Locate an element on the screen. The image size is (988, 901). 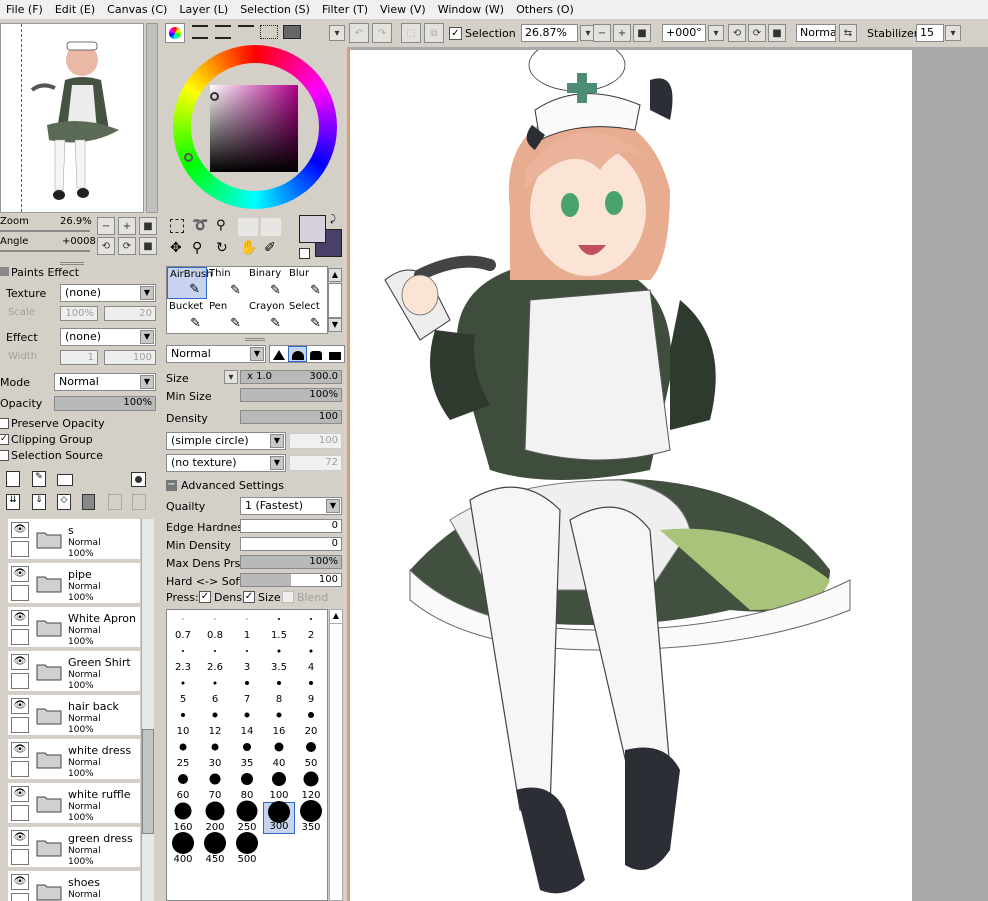
deselect-button: ⬚ is located at coordinates (411, 33).